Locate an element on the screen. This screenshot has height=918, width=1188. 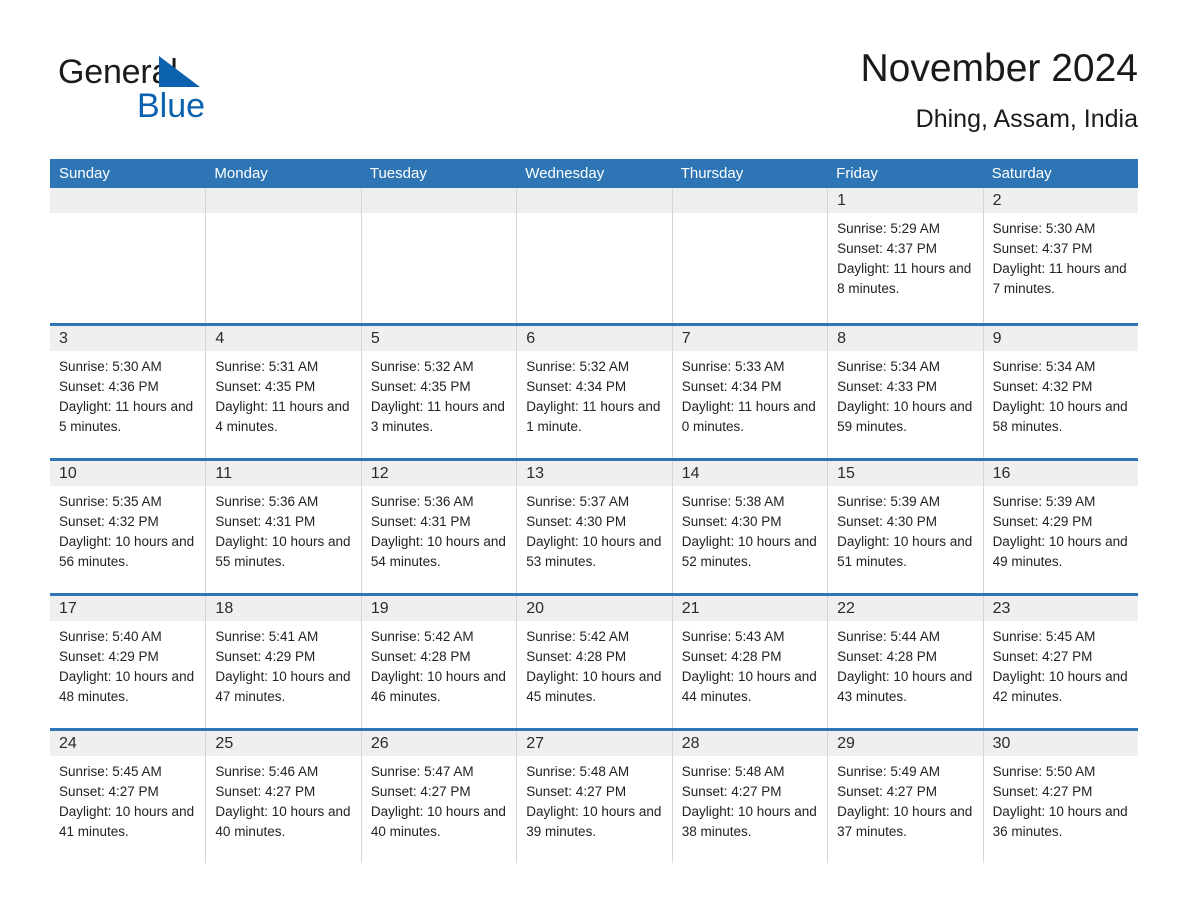
brand-name-blue: Blue is located at coordinates (171, 106).